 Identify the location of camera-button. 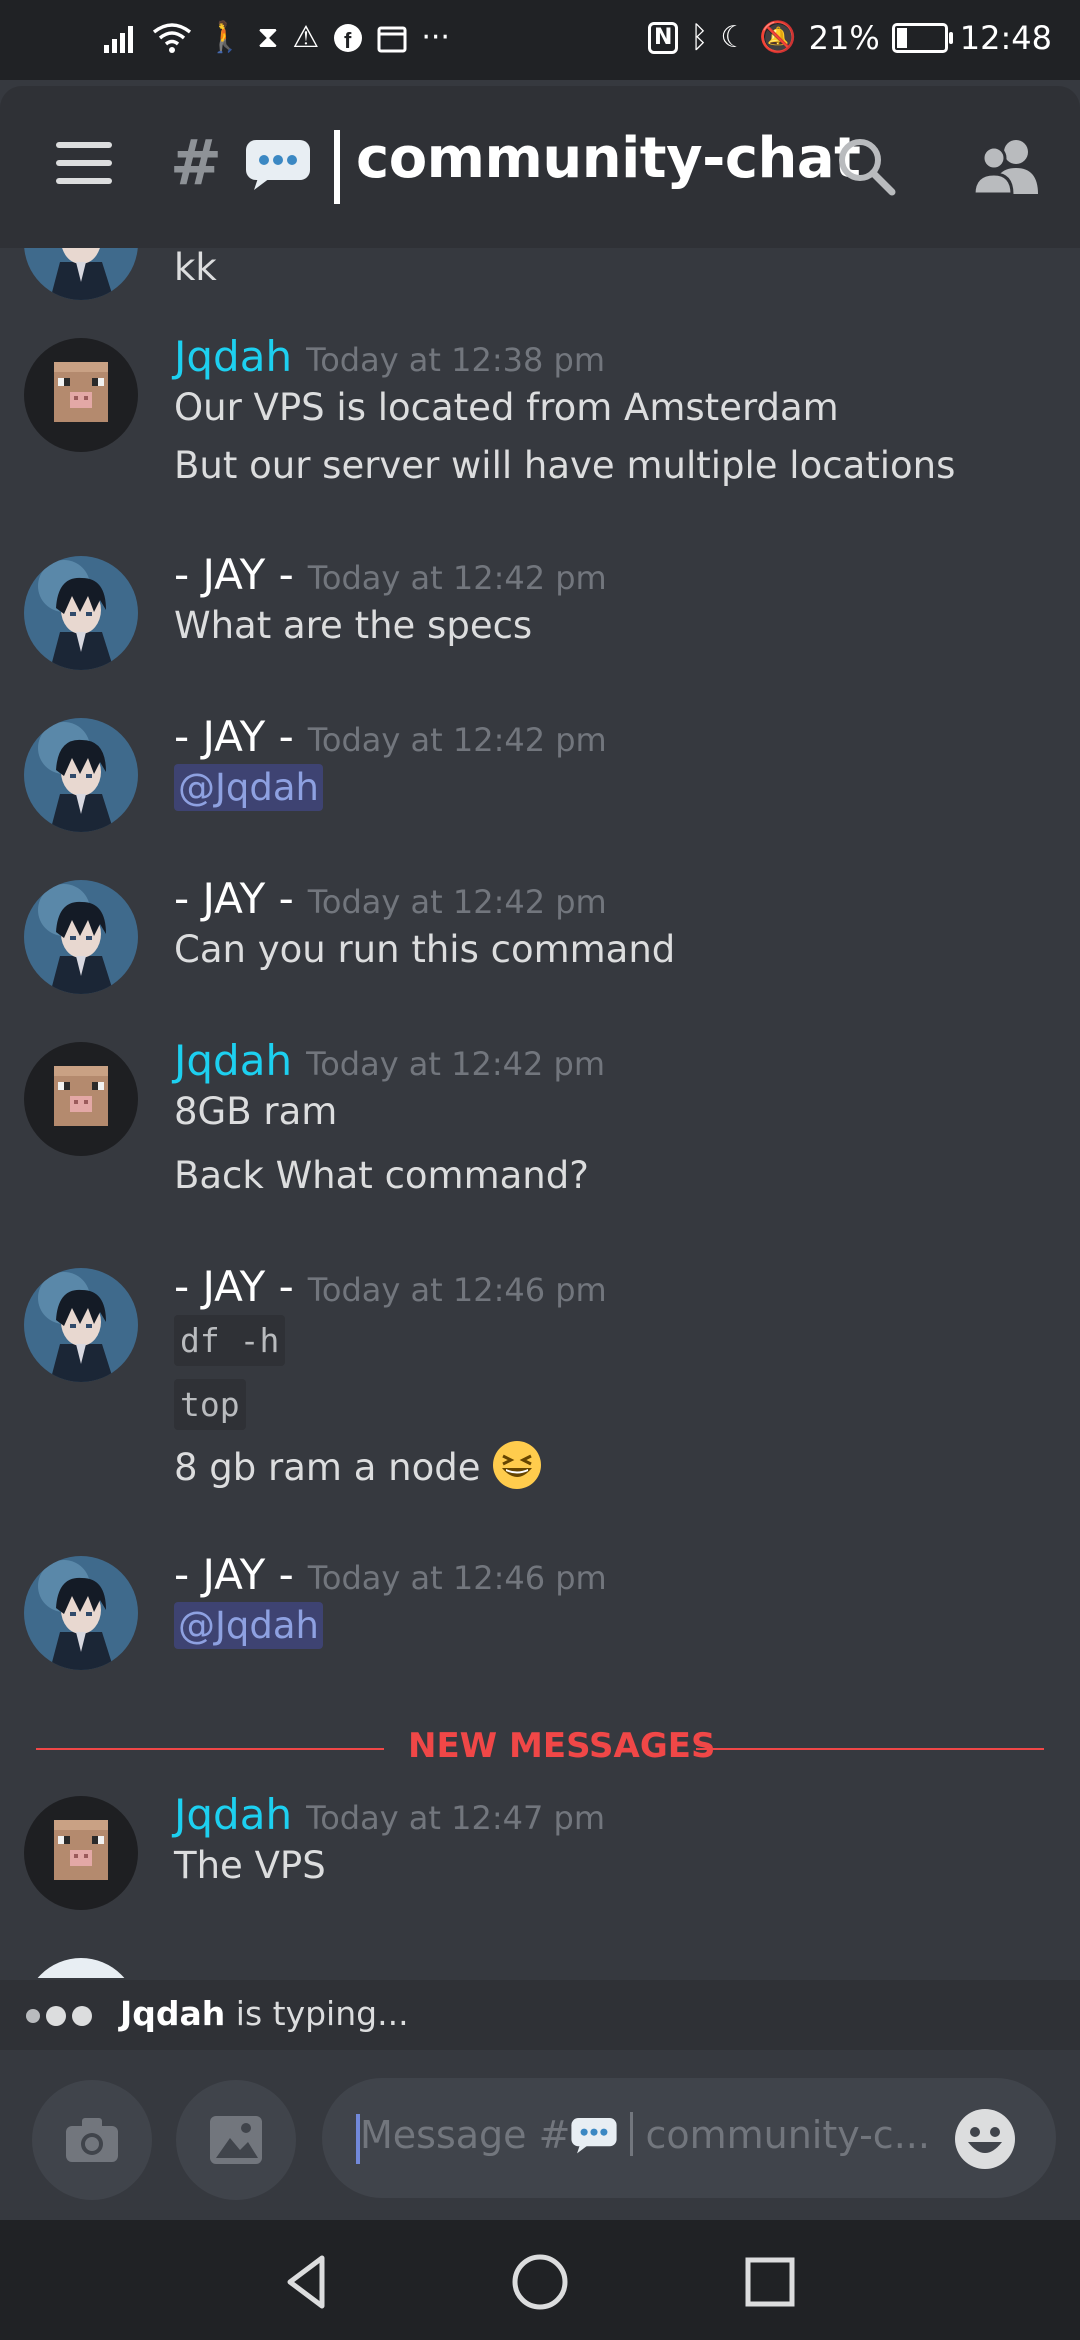
(92, 2140).